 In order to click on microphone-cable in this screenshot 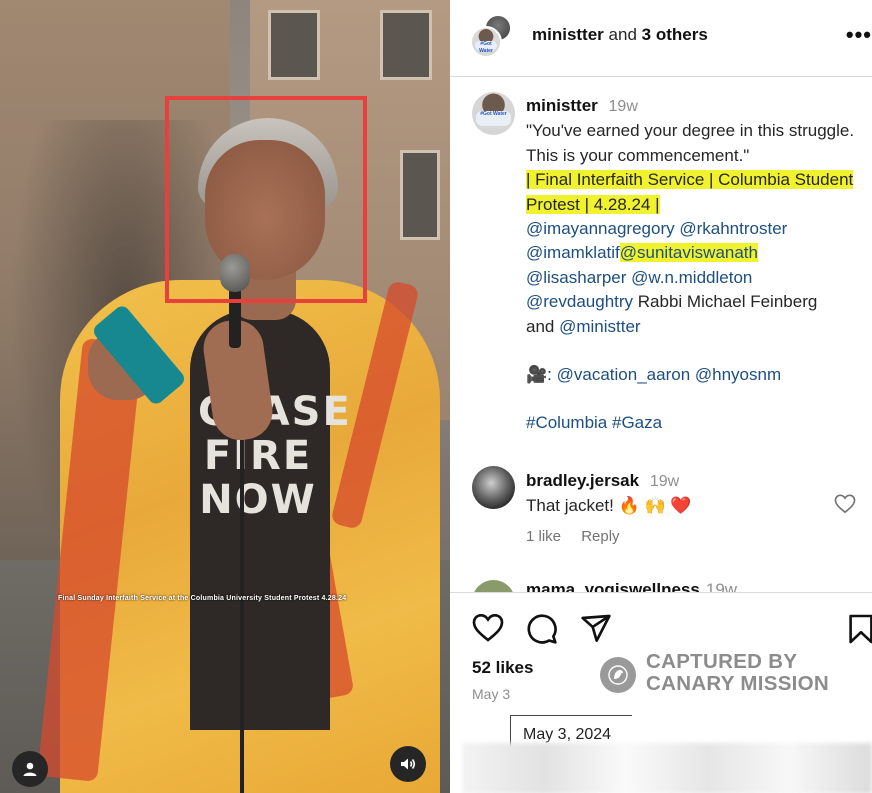, I will do `click(242, 616)`.